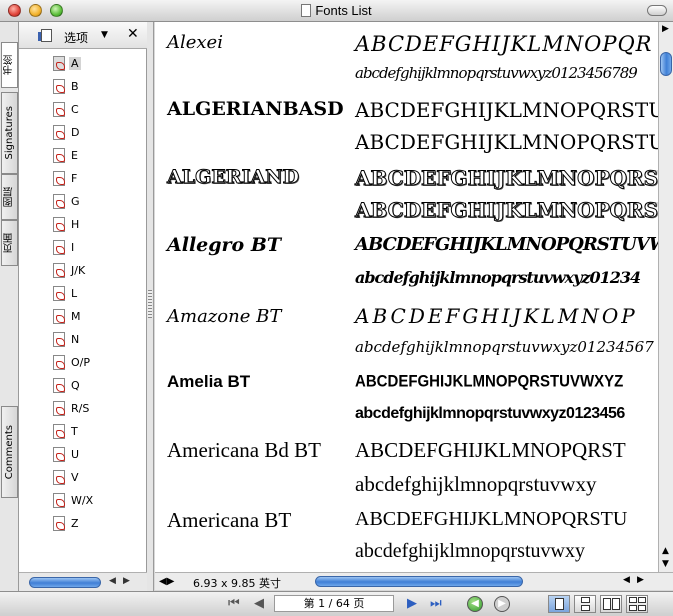 The image size is (673, 616). Describe the element at coordinates (665, 297) in the screenshot. I see `document-vertical-scrollbar: ▶ ▲ ▼` at that location.